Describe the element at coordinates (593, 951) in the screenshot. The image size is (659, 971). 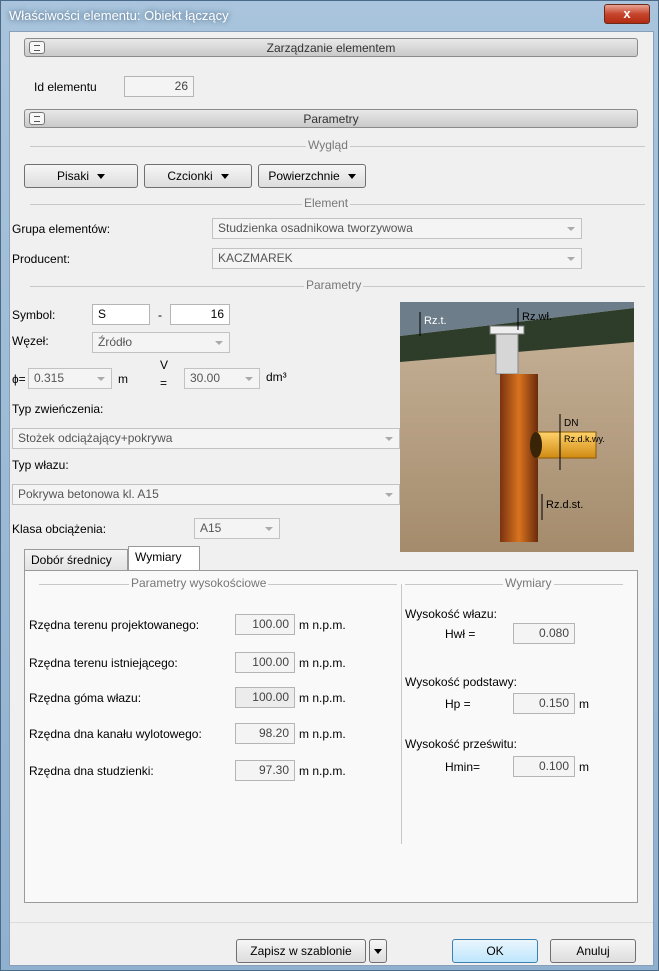
I see `cancel-button: Anuluj` at that location.